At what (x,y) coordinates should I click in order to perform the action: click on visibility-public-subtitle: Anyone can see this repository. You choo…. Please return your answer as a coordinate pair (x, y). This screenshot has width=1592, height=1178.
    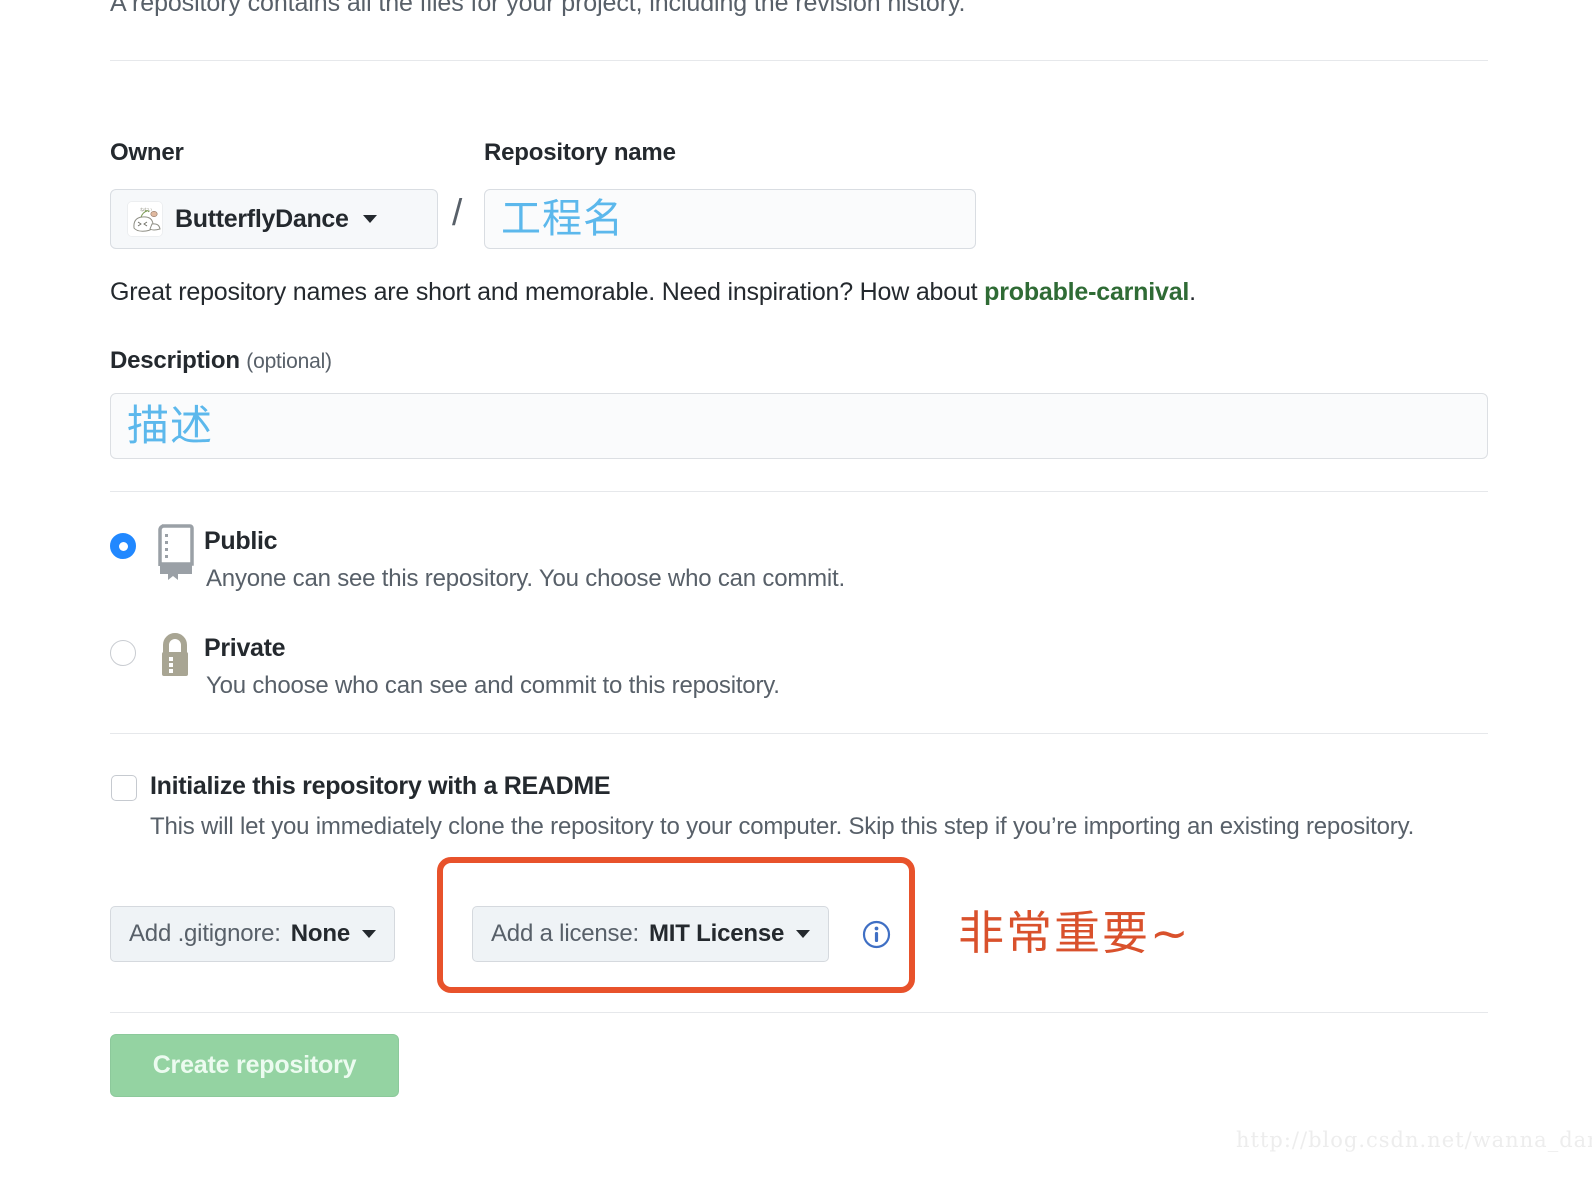
    Looking at the image, I should click on (525, 578).